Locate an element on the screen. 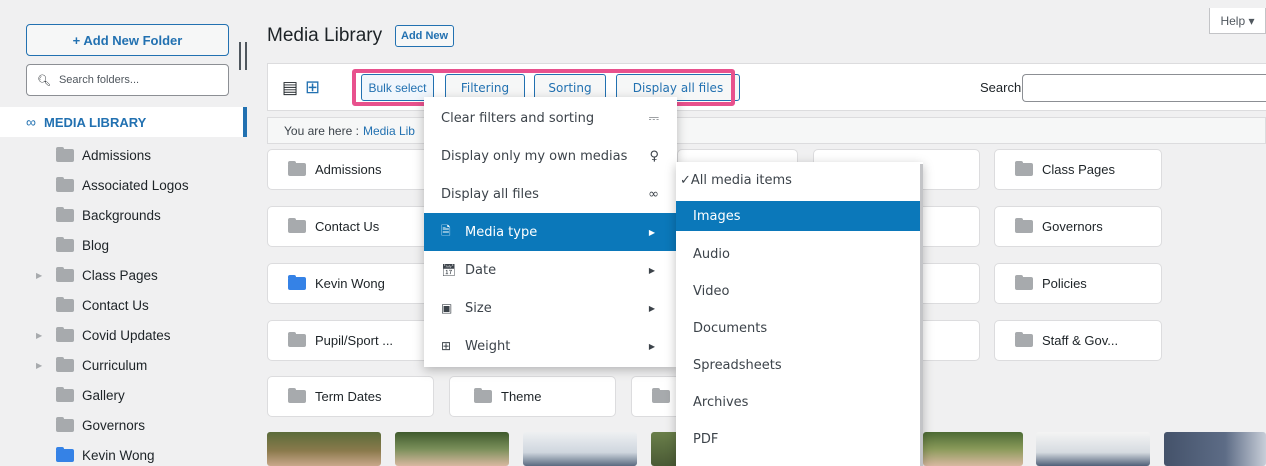 The width and height of the screenshot is (1266, 466). folder-label: Class Pages is located at coordinates (120, 275).